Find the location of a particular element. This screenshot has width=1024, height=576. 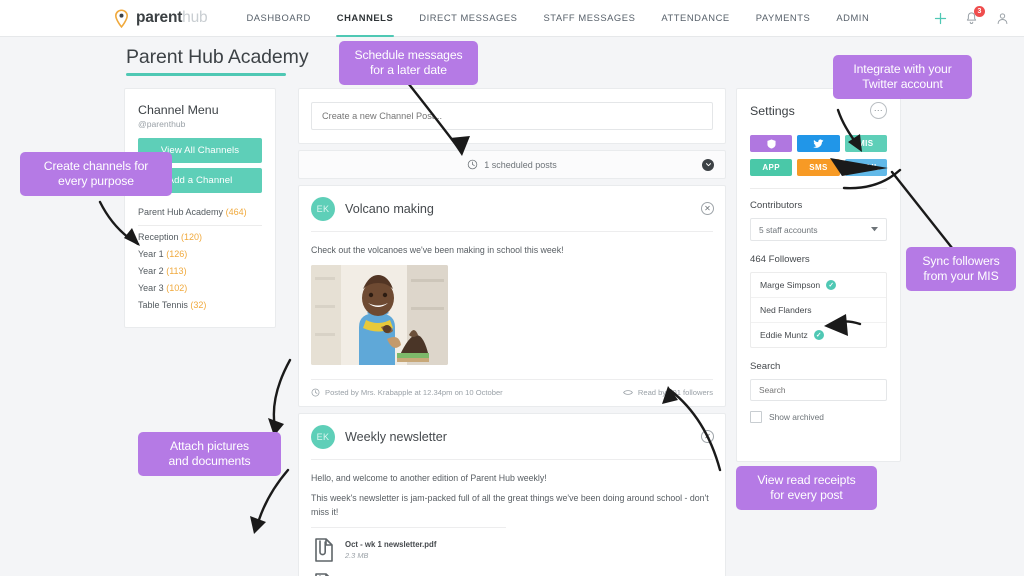

delivery-chip-row: APP SMS EMAIL is located at coordinates (818, 167).